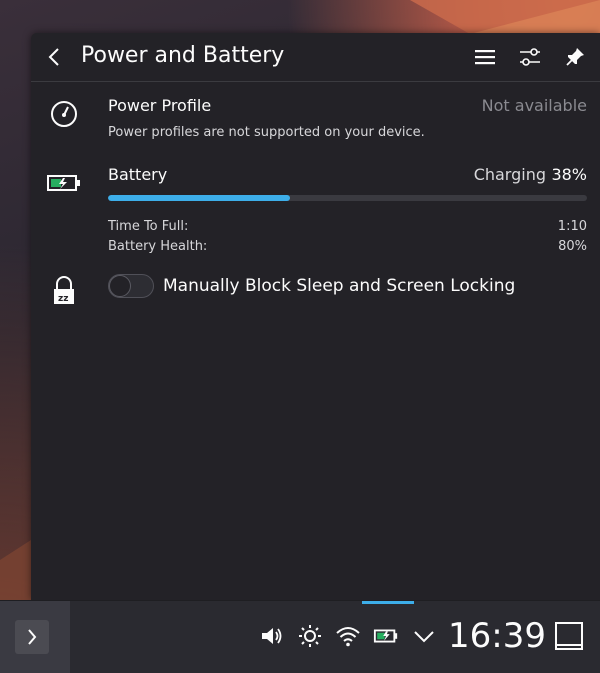 The image size is (600, 673). What do you see at coordinates (148, 226) in the screenshot?
I see `time-to-full-label: Time To Full:` at bounding box center [148, 226].